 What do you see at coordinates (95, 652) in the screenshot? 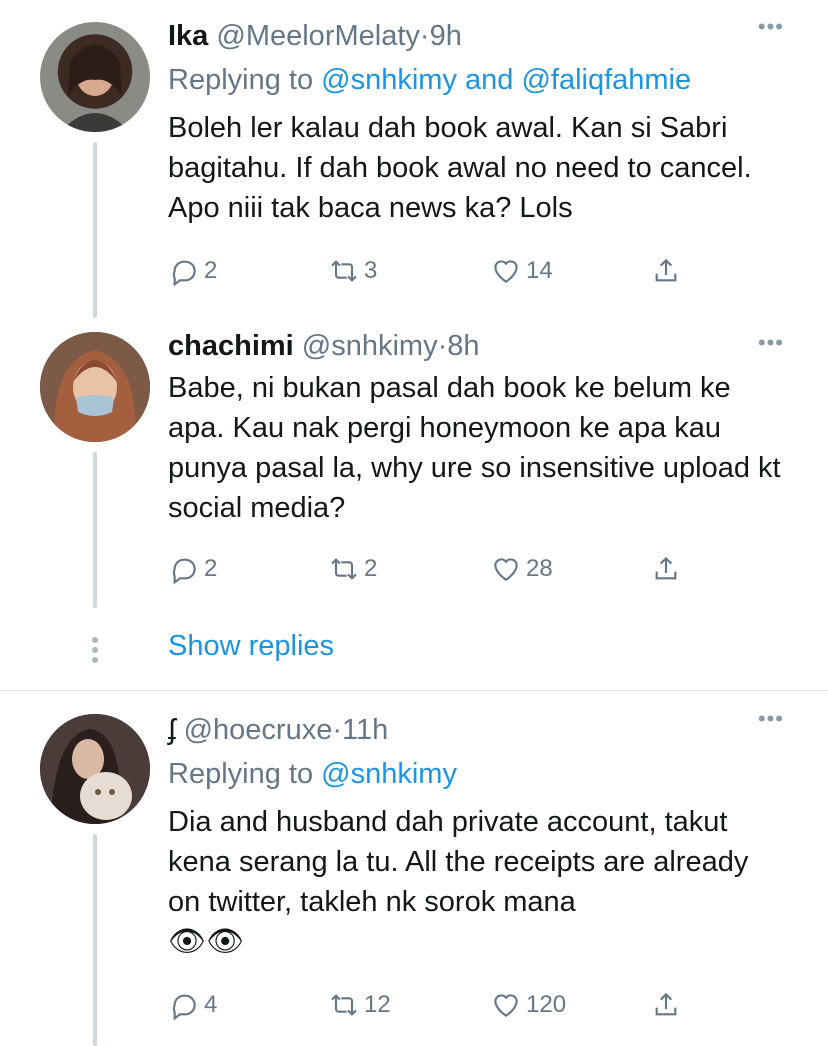
I see `thread-ellipsis-icon` at bounding box center [95, 652].